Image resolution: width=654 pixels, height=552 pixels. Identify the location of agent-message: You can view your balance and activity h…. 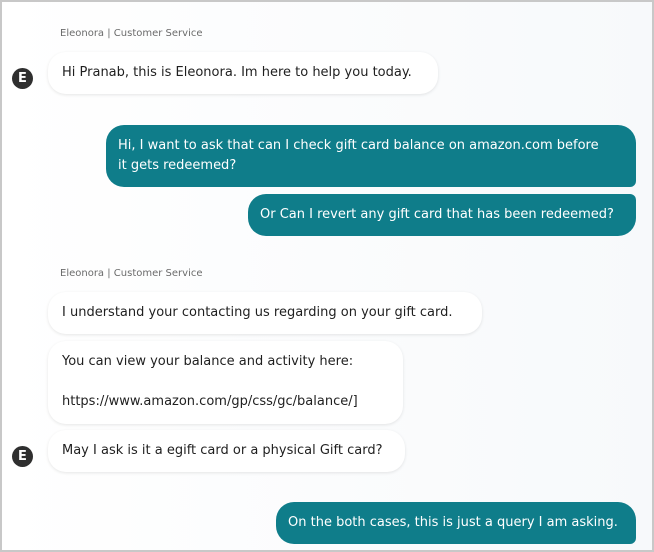
(225, 382).